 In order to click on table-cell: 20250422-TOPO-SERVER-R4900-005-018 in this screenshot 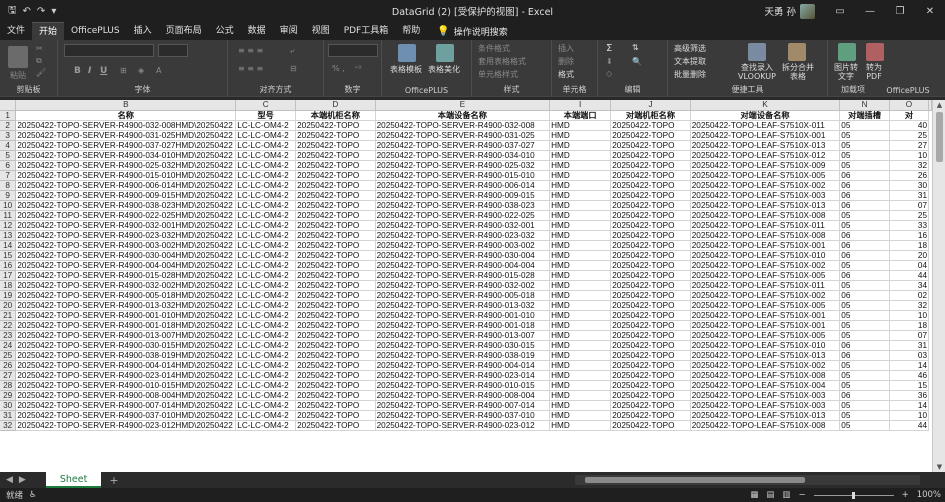, I will do `click(463, 295)`.